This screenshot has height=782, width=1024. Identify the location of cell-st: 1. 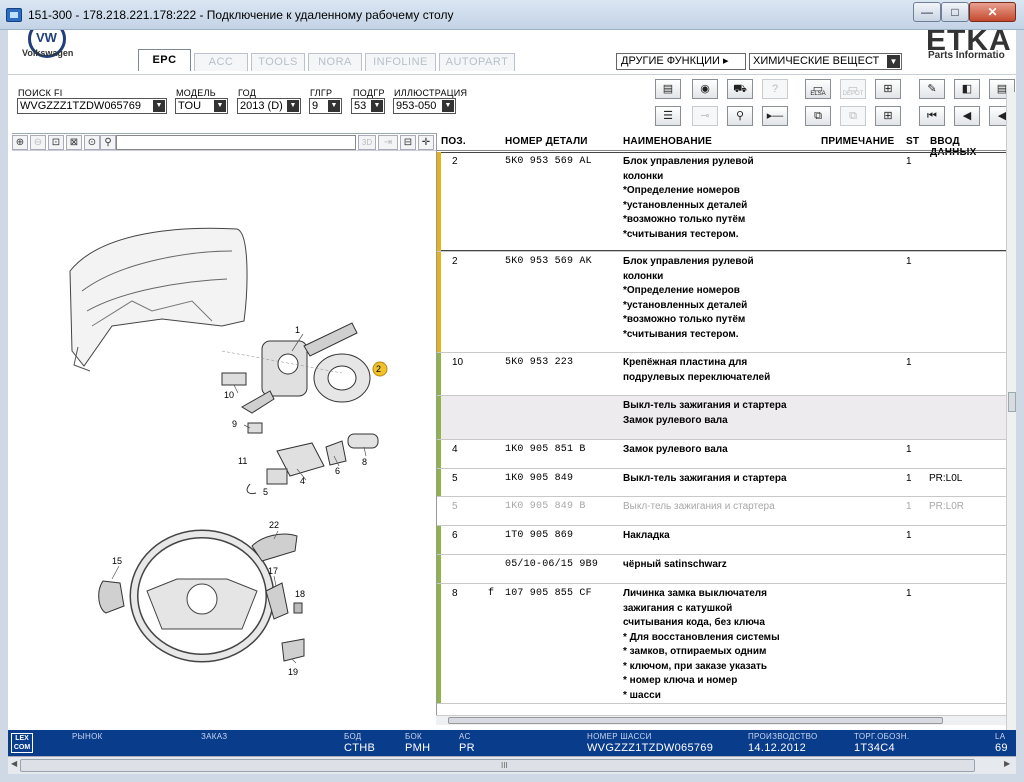
(909, 506).